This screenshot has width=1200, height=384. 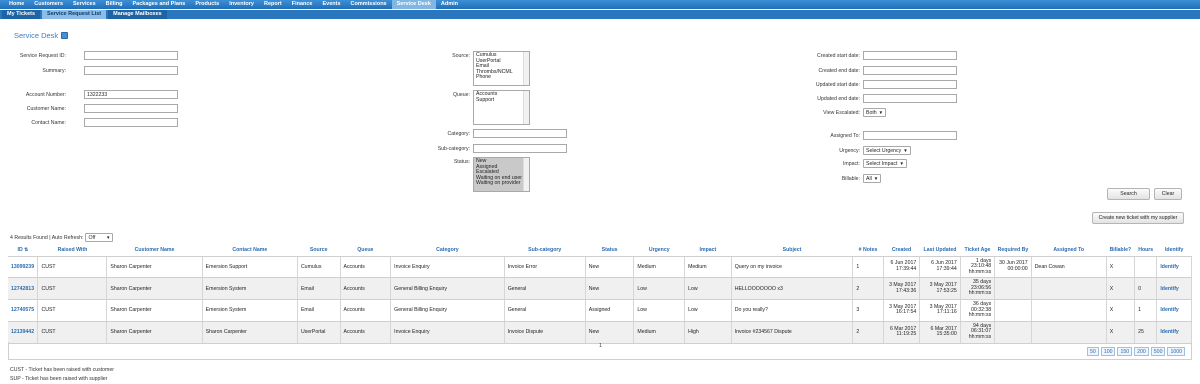 What do you see at coordinates (520, 148) in the screenshot?
I see `sub-category-input` at bounding box center [520, 148].